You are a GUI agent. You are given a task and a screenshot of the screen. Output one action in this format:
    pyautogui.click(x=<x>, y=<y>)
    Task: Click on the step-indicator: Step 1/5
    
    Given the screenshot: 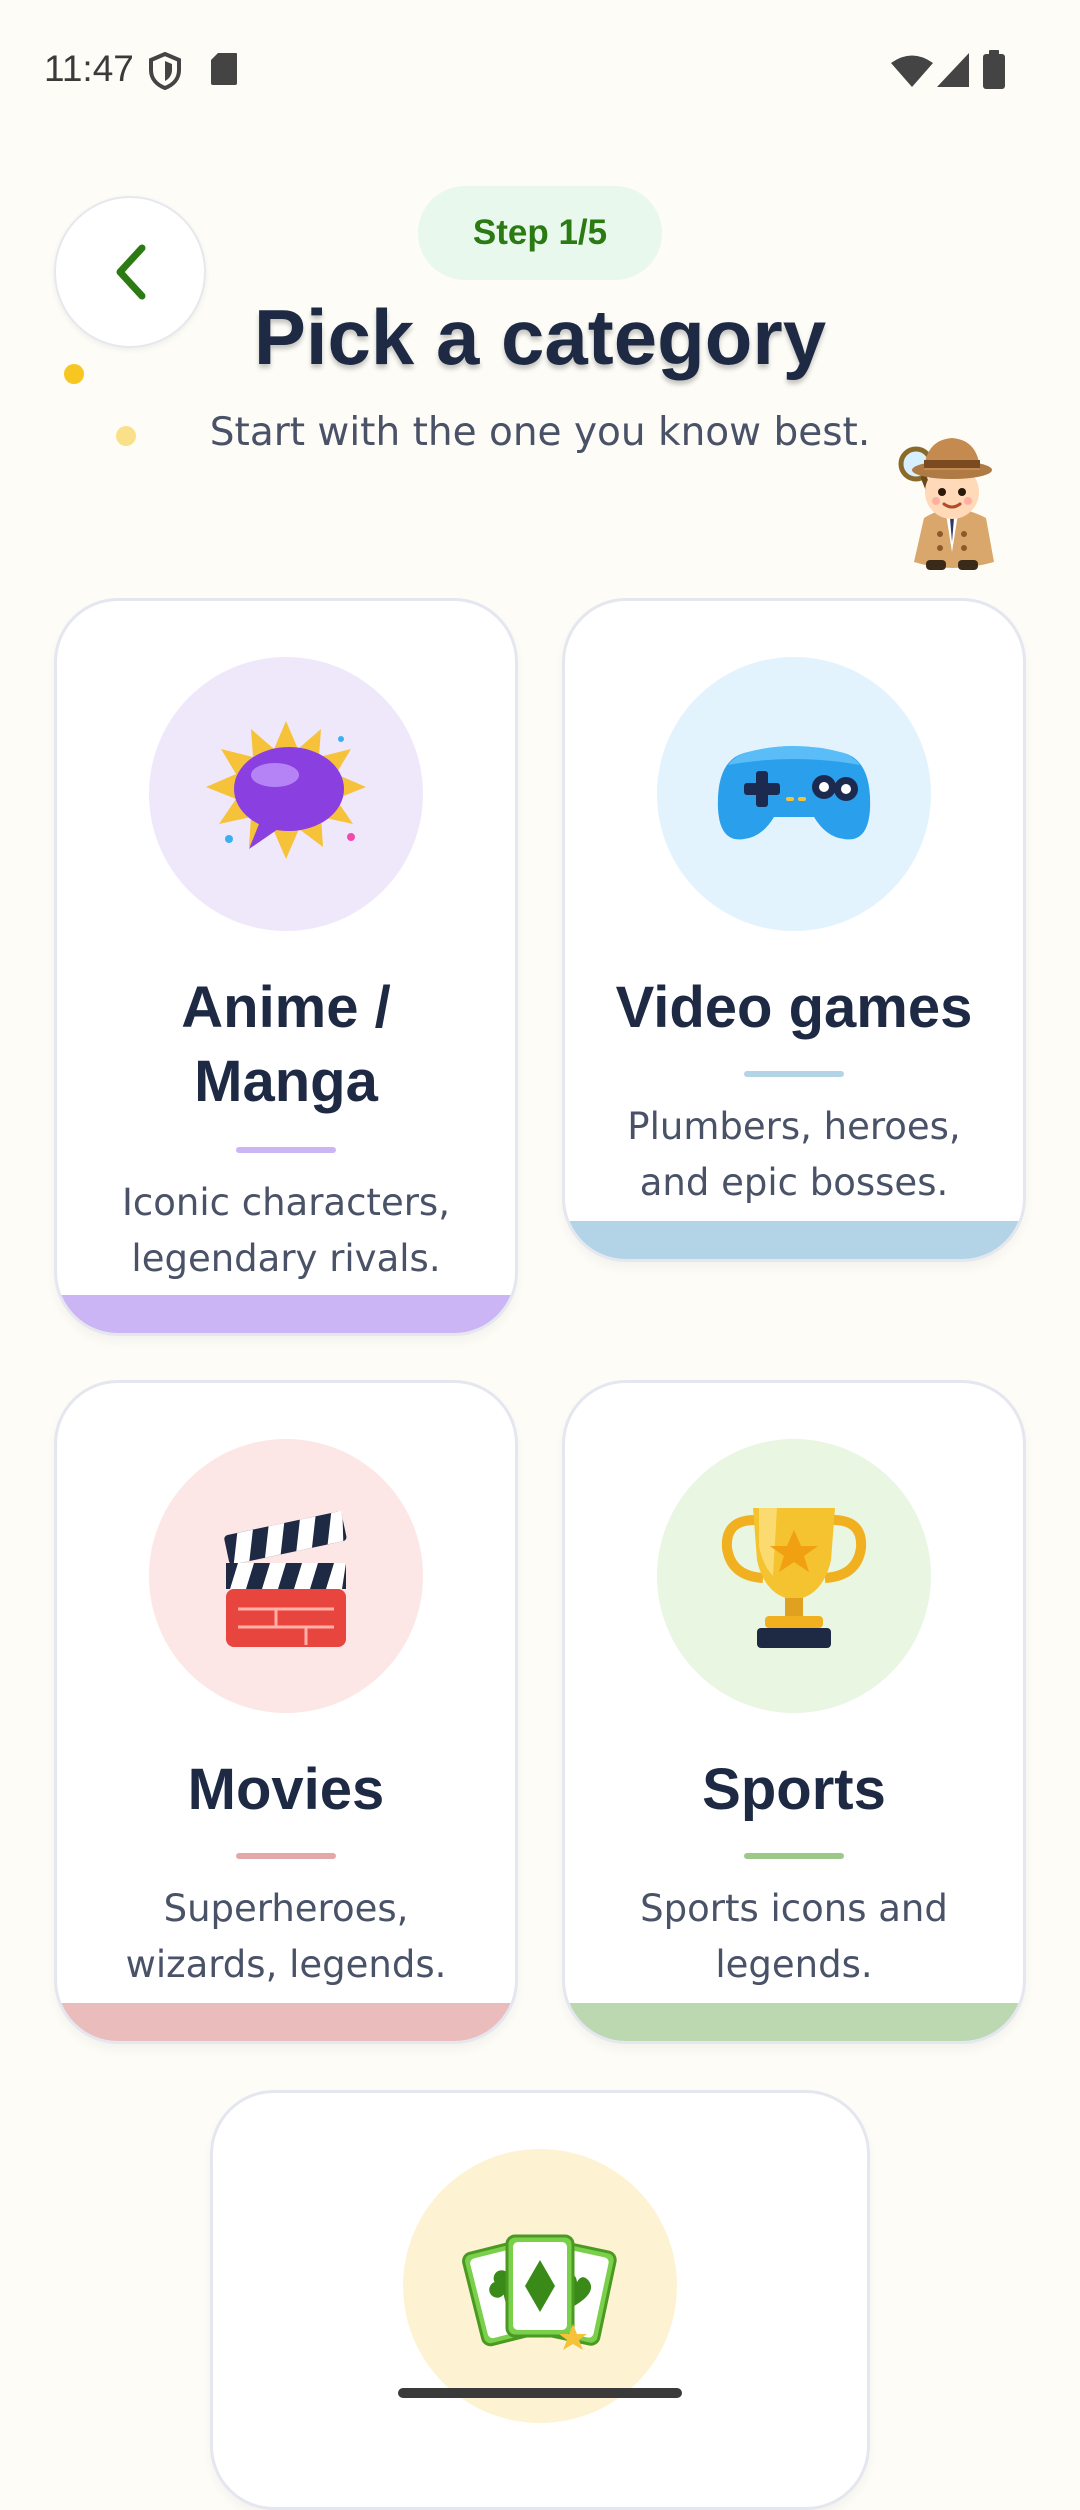 What is the action you would take?
    pyautogui.click(x=540, y=233)
    